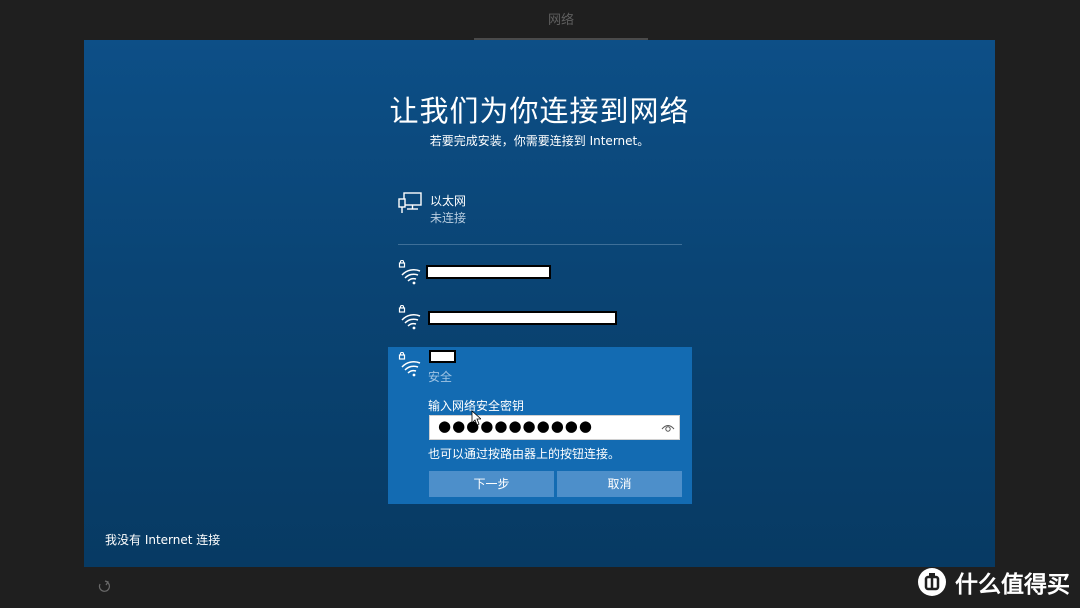 The height and width of the screenshot is (608, 1080). I want to click on security-label: 安全, so click(440, 377).